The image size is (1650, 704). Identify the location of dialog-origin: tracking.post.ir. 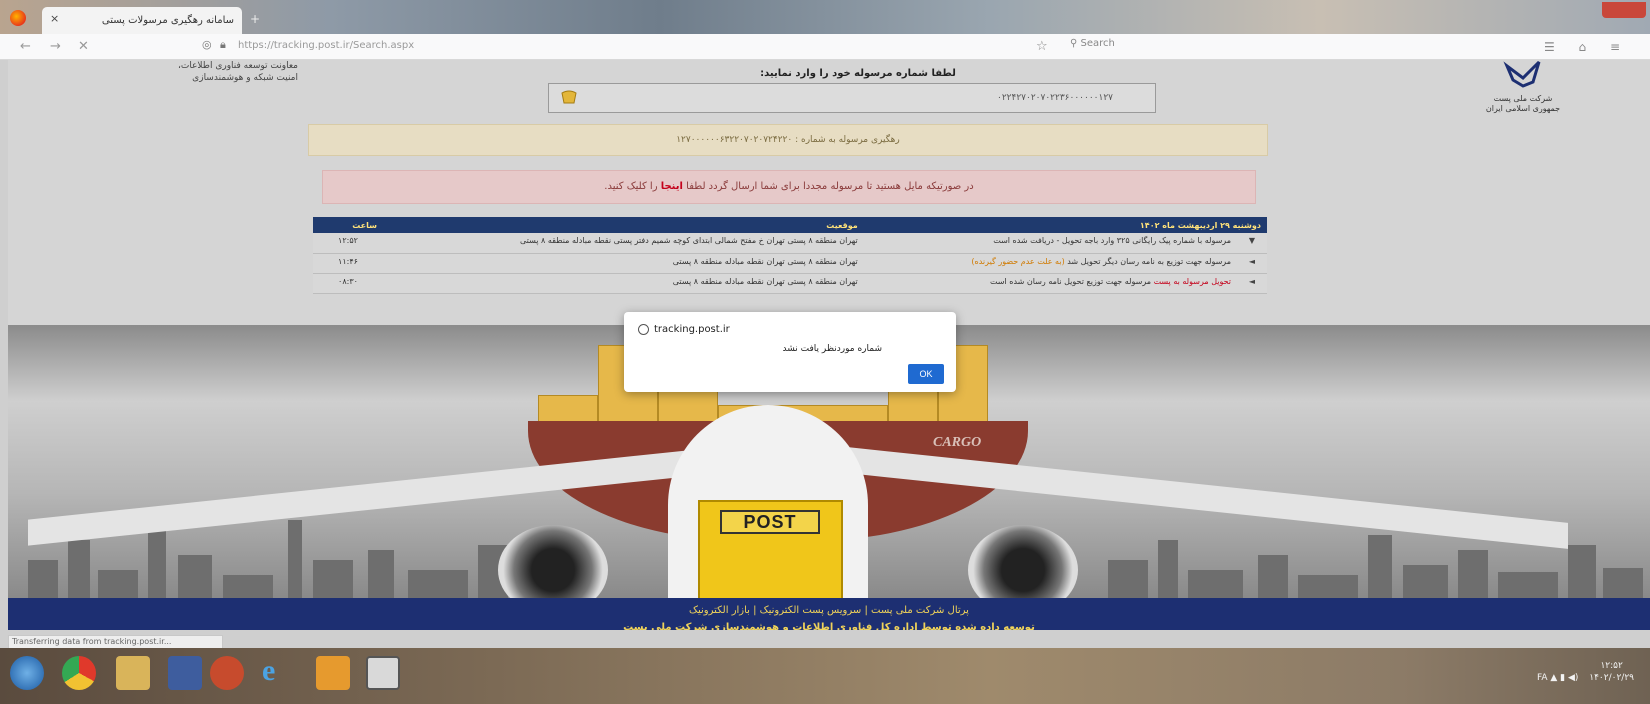
(684, 329).